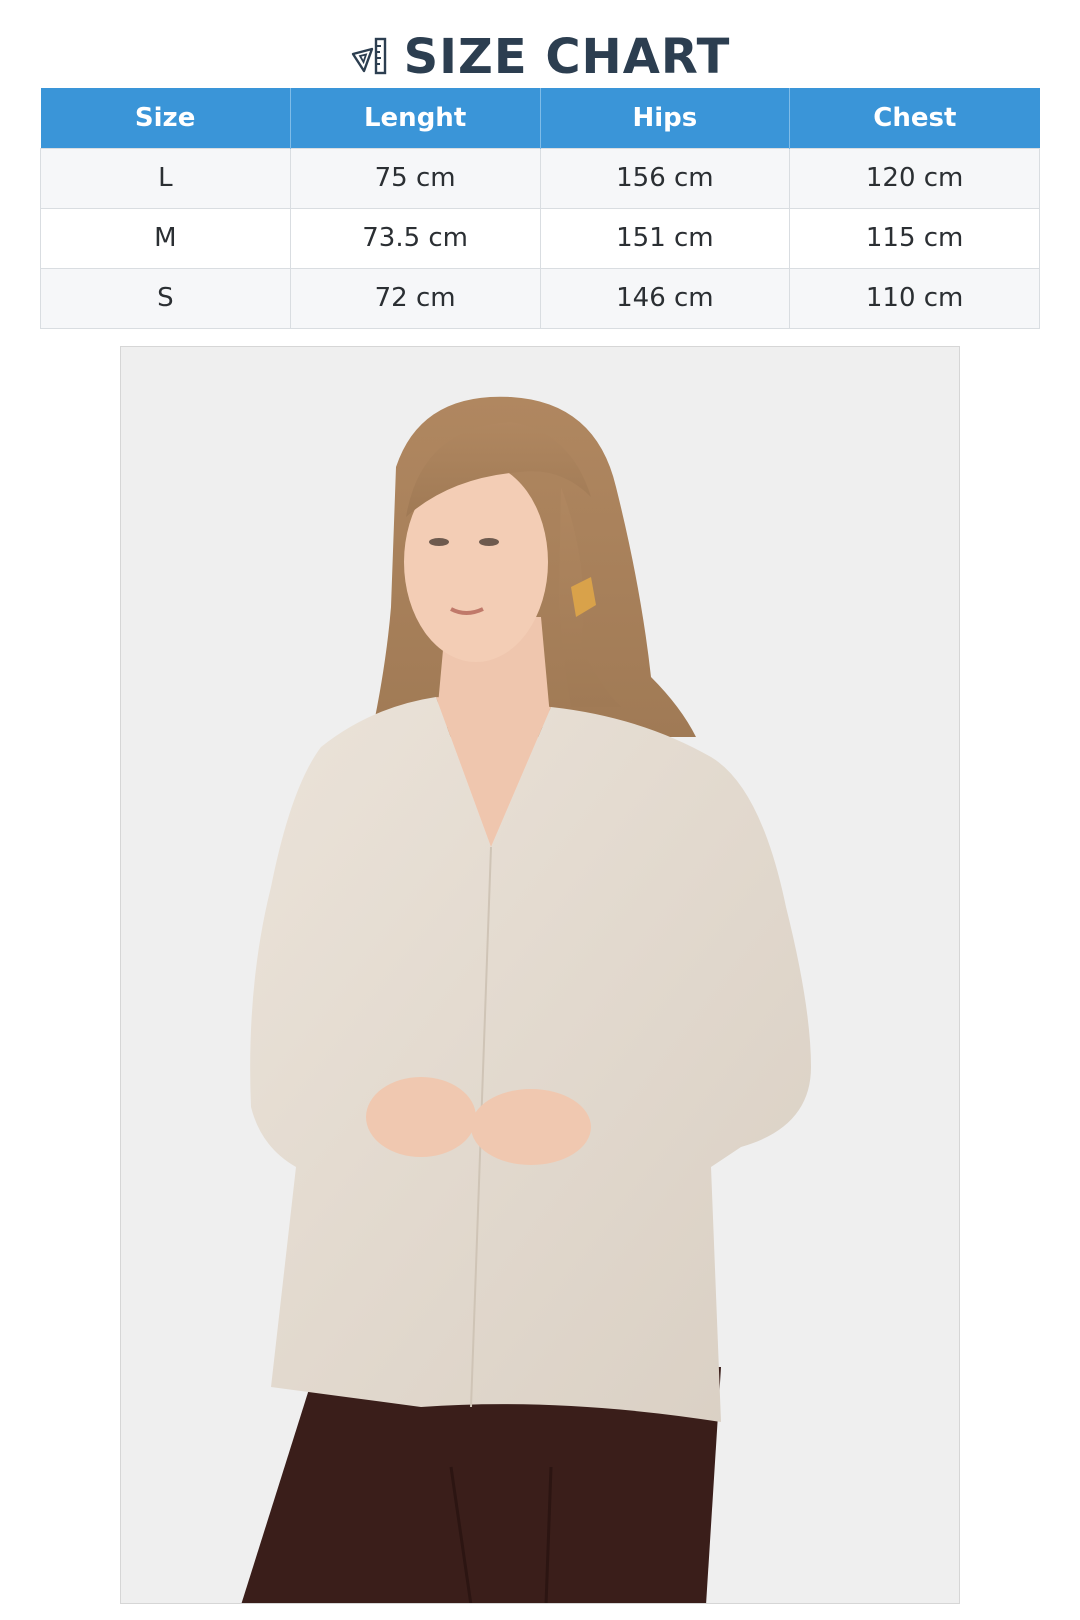 This screenshot has width=1080, height=1620. I want to click on cell-hips: 156 cm, so click(665, 178).